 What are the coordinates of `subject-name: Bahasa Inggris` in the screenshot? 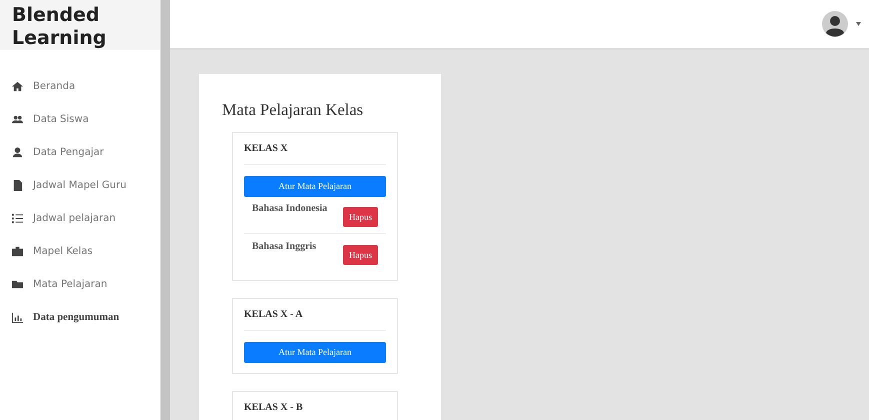 It's located at (284, 247).